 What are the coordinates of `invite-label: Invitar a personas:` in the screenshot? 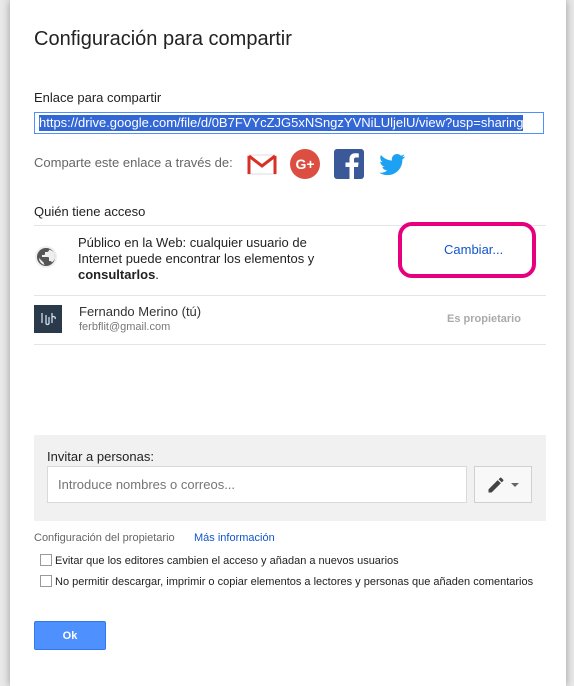 It's located at (100, 456).